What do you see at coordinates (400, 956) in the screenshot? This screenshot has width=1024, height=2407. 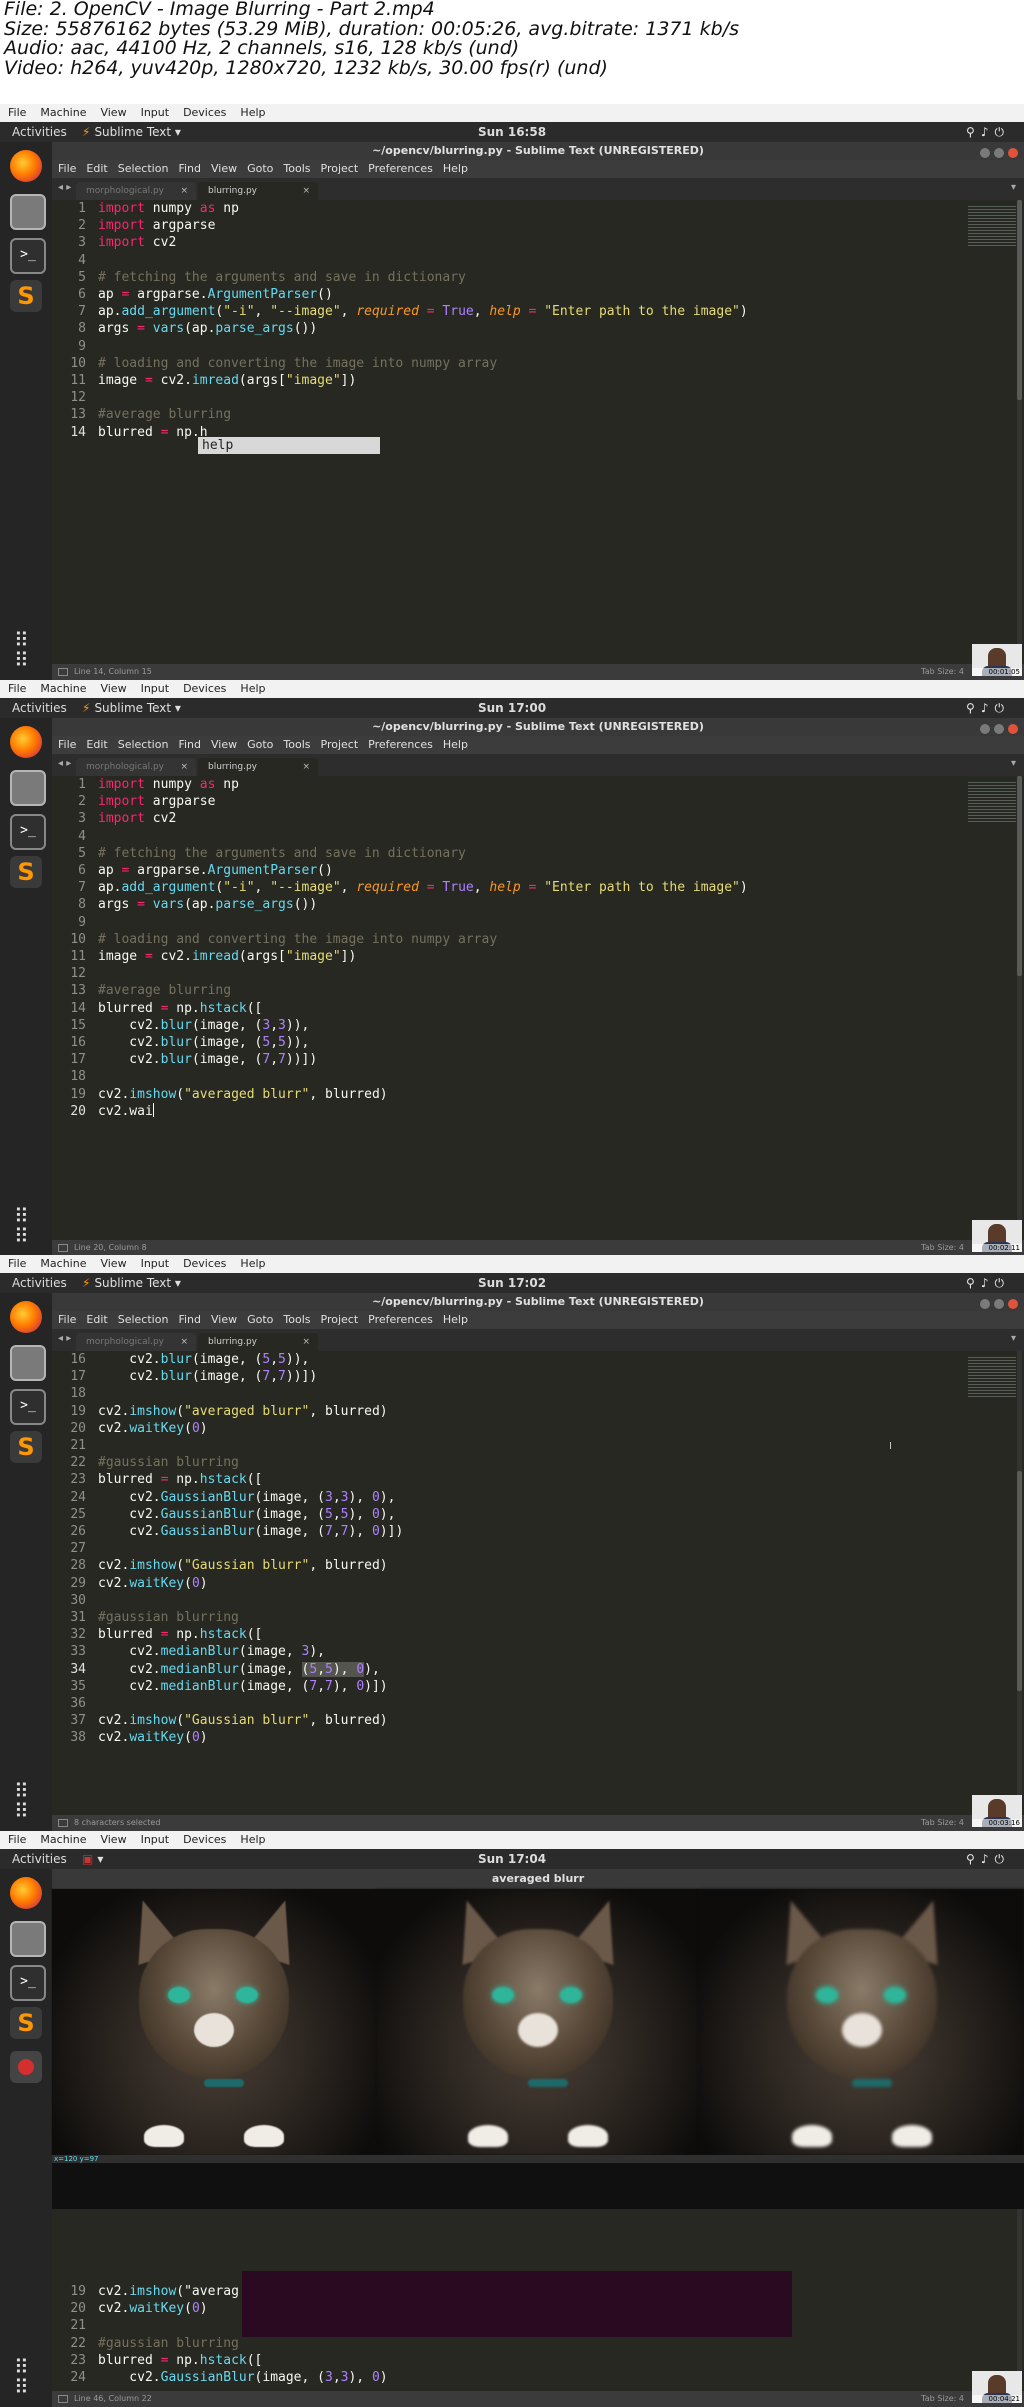 I see `code-line: 11 image = cv2.imread(args["image"])` at bounding box center [400, 956].